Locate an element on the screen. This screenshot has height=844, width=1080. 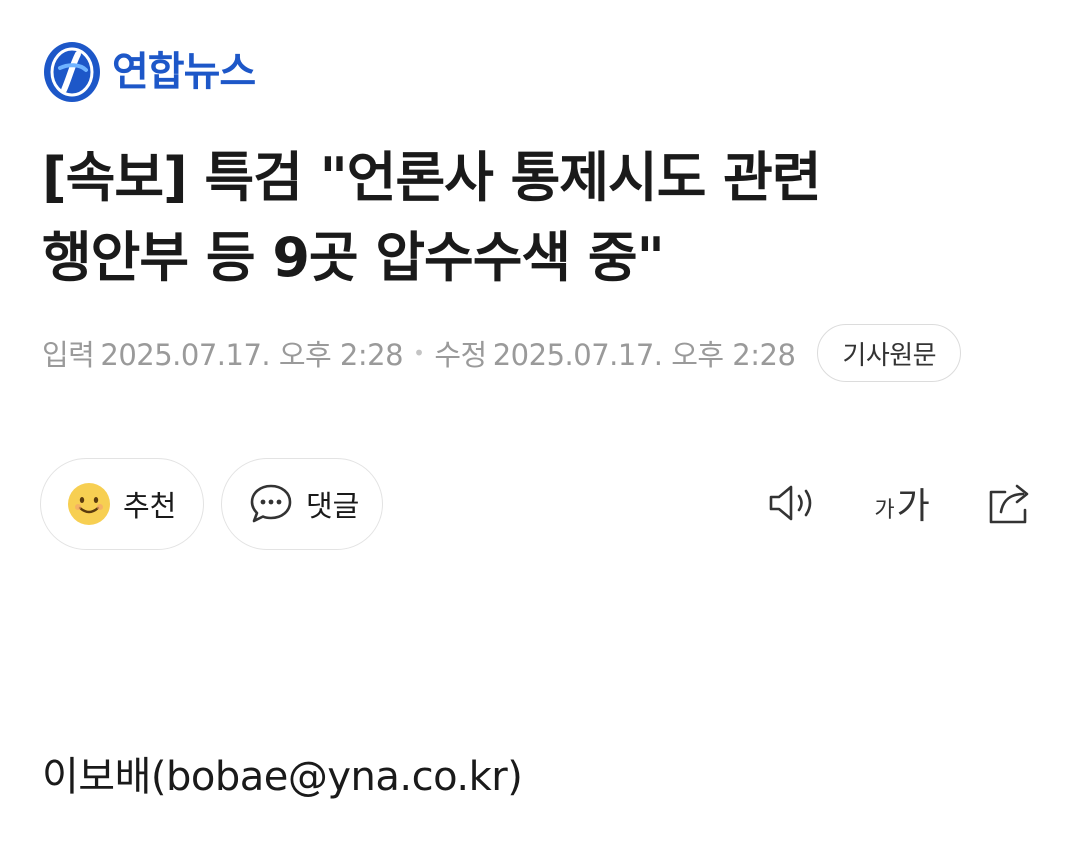
share-icon is located at coordinates (1009, 504).